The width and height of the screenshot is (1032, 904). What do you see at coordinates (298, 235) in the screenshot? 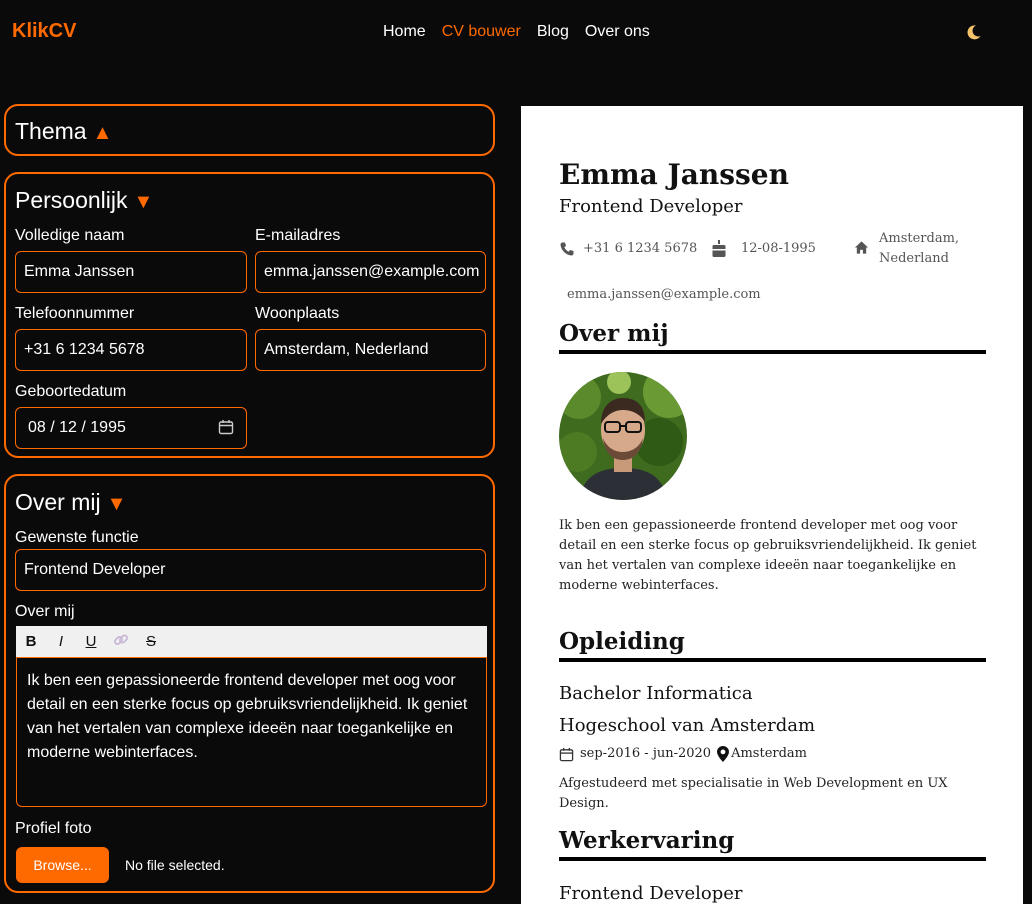
I see `email-label: E-mailadres` at bounding box center [298, 235].